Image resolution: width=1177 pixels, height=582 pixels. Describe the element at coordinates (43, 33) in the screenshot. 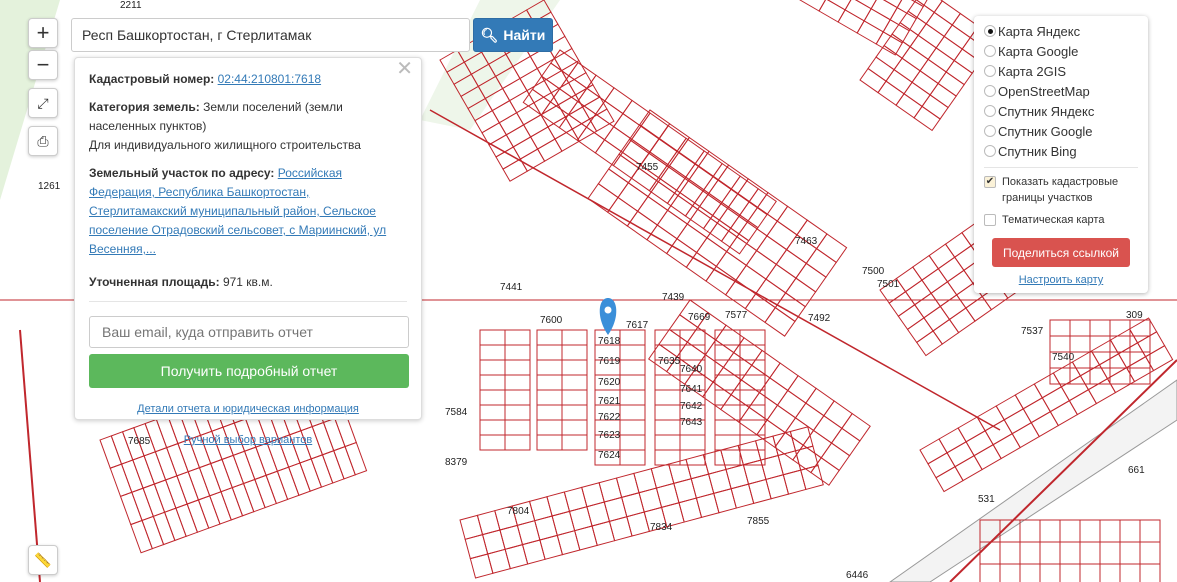

I see `zoom-in-button: +` at that location.